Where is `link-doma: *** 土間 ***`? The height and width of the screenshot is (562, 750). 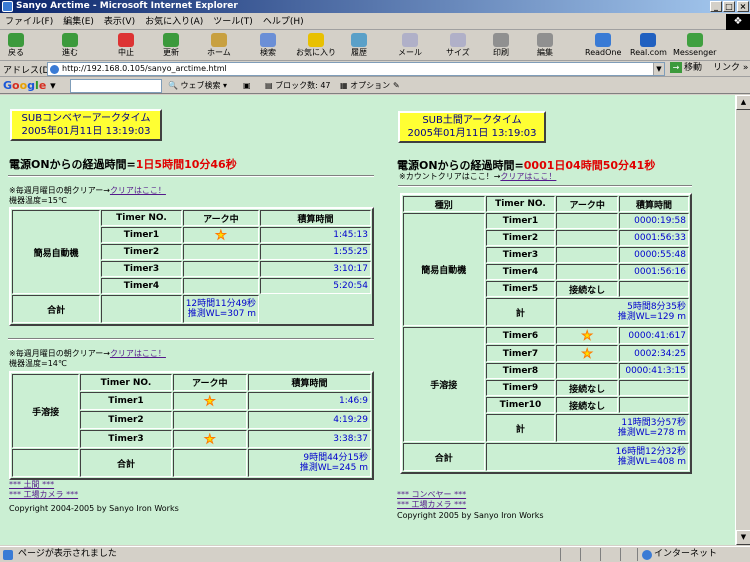
link-doma: *** 土間 *** is located at coordinates (43, 485).